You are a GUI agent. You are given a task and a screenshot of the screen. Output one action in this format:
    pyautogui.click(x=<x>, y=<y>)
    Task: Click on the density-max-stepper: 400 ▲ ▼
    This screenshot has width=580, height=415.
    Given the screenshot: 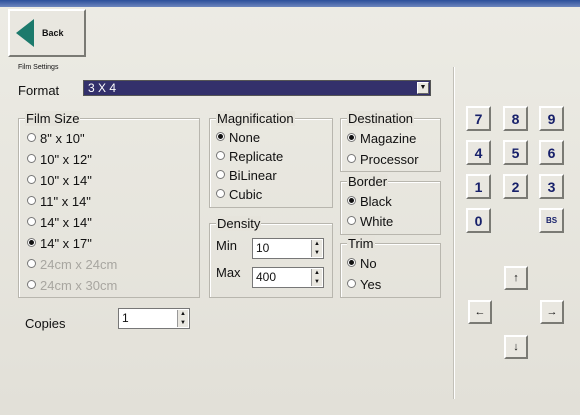 What is the action you would take?
    pyautogui.click(x=288, y=277)
    